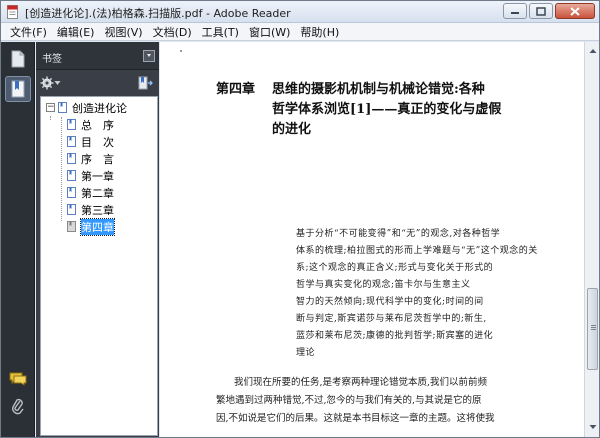 This screenshot has width=600, height=438. I want to click on navigation-strip, so click(18, 239).